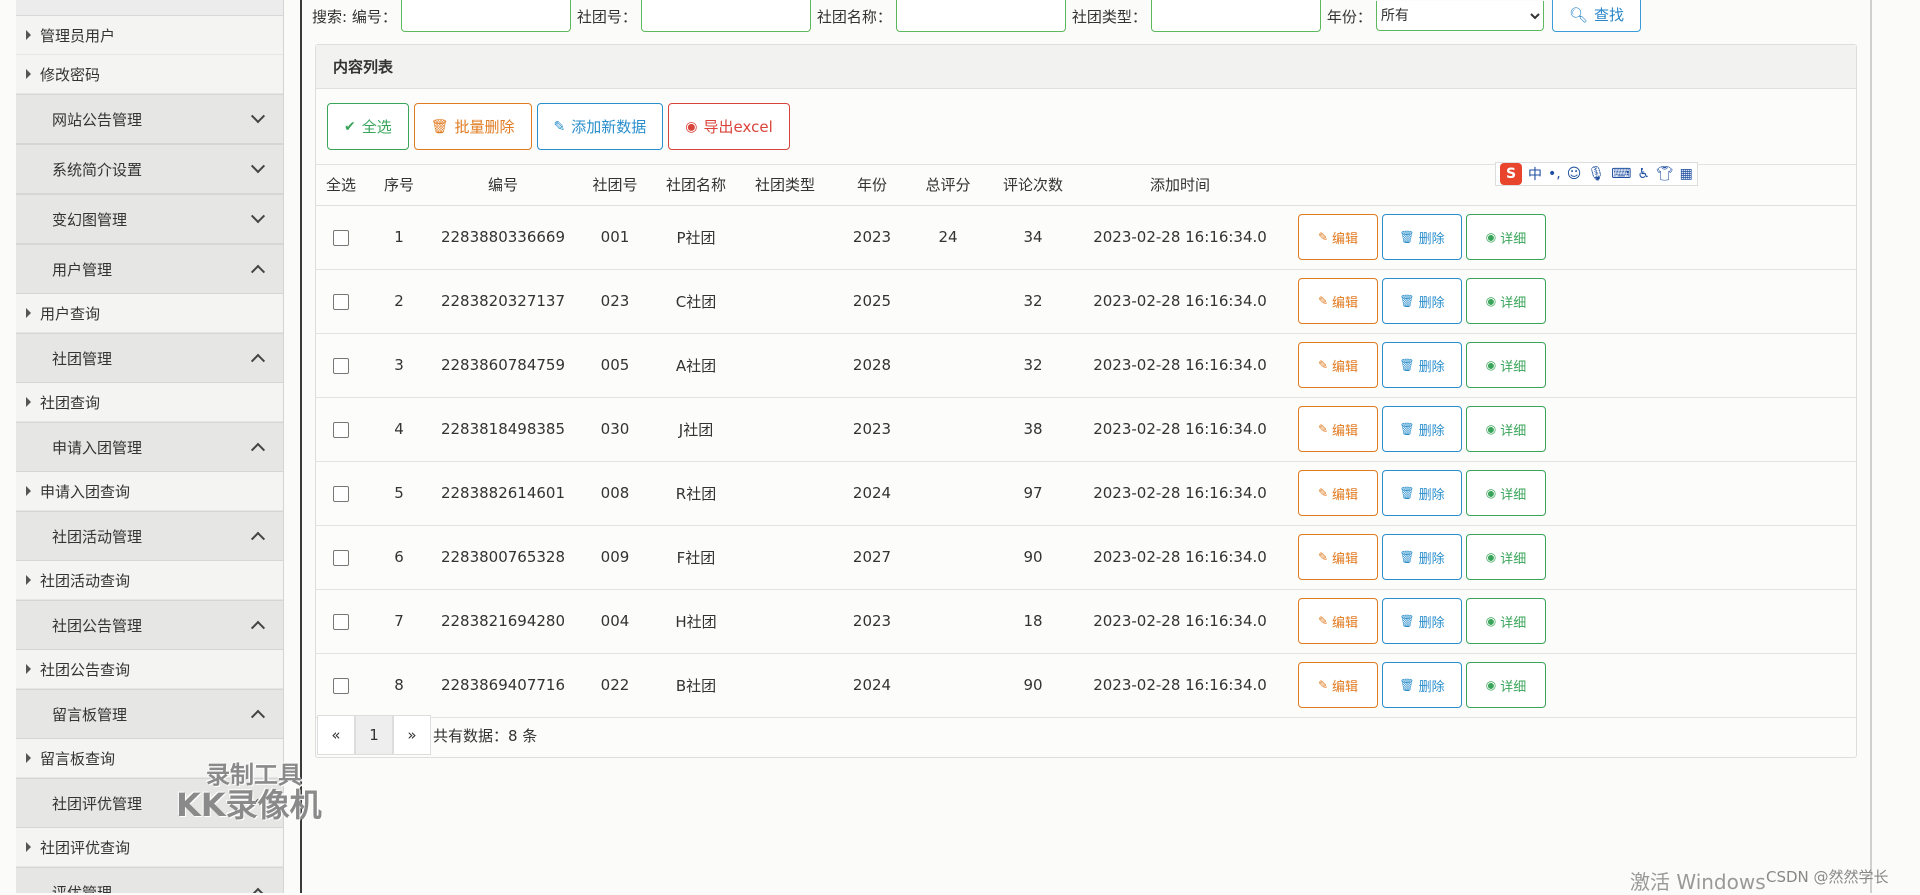 The width and height of the screenshot is (1920, 895). I want to click on sidebar-group: 社团活动管理, so click(149, 536).